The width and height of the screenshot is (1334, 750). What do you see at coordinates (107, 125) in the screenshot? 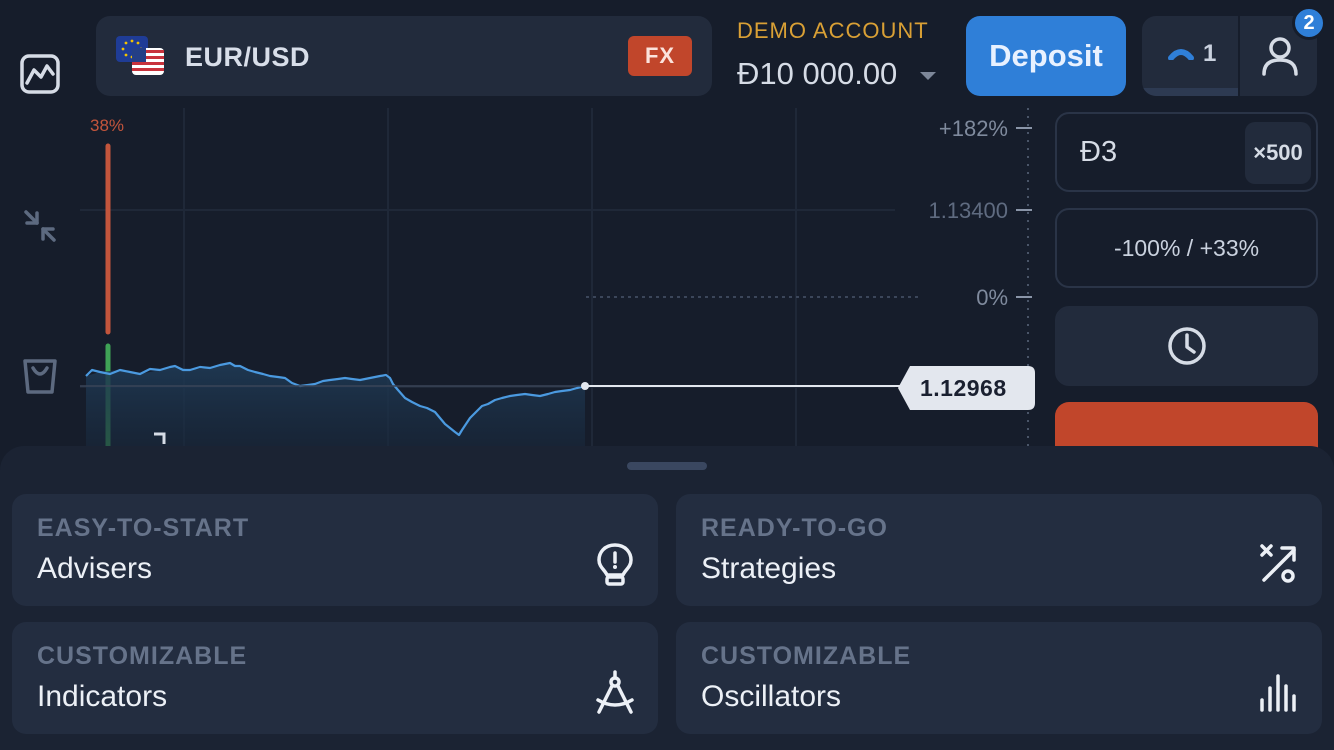
I see `sentiment-percent: 38%` at bounding box center [107, 125].